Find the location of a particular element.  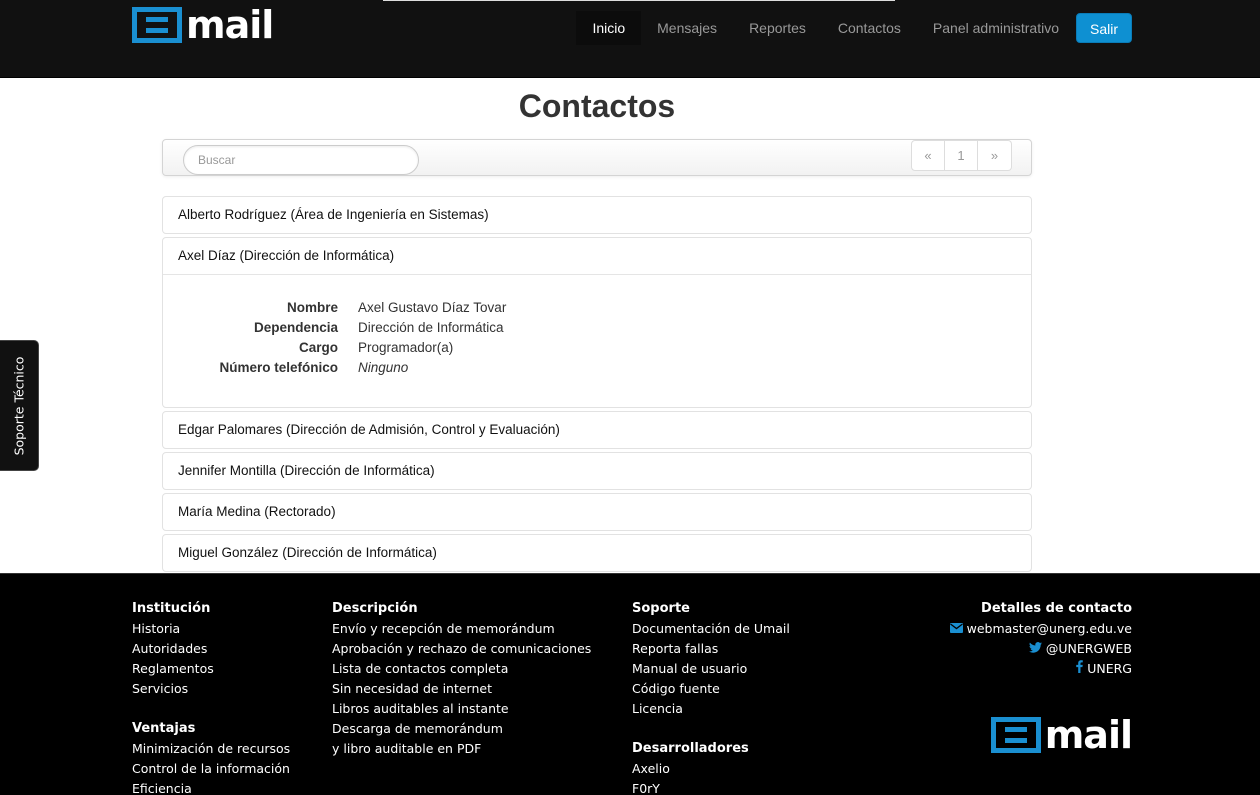

footer-link-minimizacion: Minimización de recursos is located at coordinates (211, 749).